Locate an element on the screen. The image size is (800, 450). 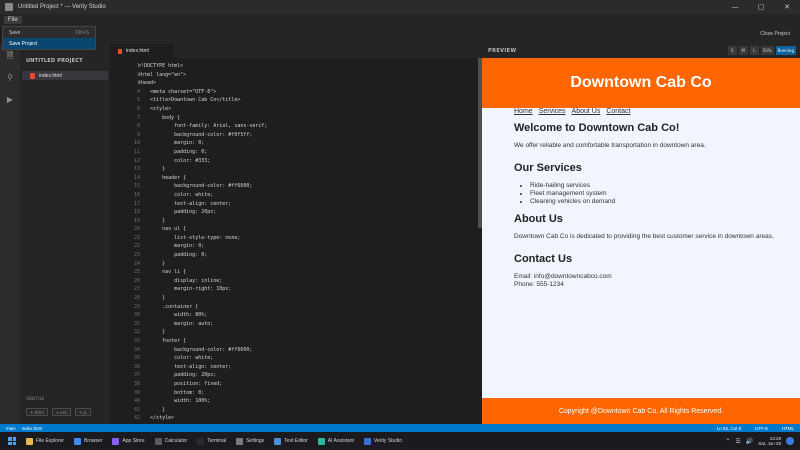
code-line: nav ul { is located at coordinates (306, 229).